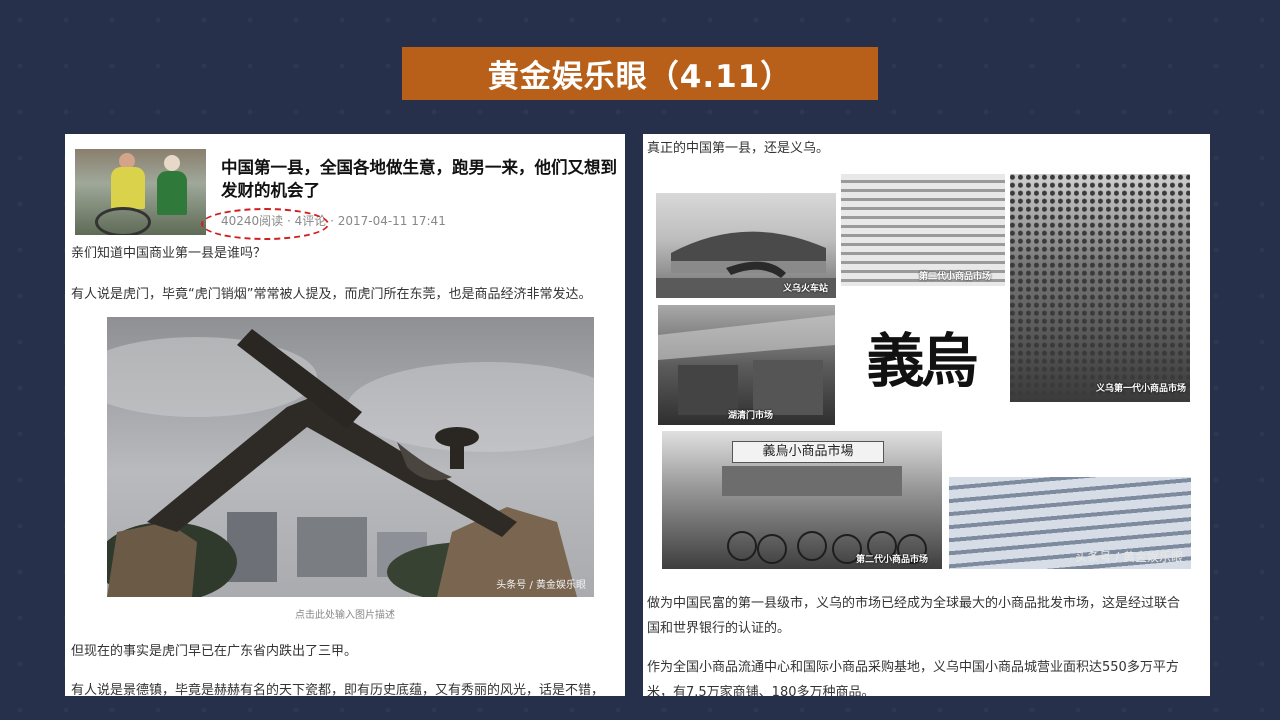  What do you see at coordinates (1129, 557) in the screenshot?
I see `collage-watermark: 头条号 / 黄金娱乐眼` at bounding box center [1129, 557].